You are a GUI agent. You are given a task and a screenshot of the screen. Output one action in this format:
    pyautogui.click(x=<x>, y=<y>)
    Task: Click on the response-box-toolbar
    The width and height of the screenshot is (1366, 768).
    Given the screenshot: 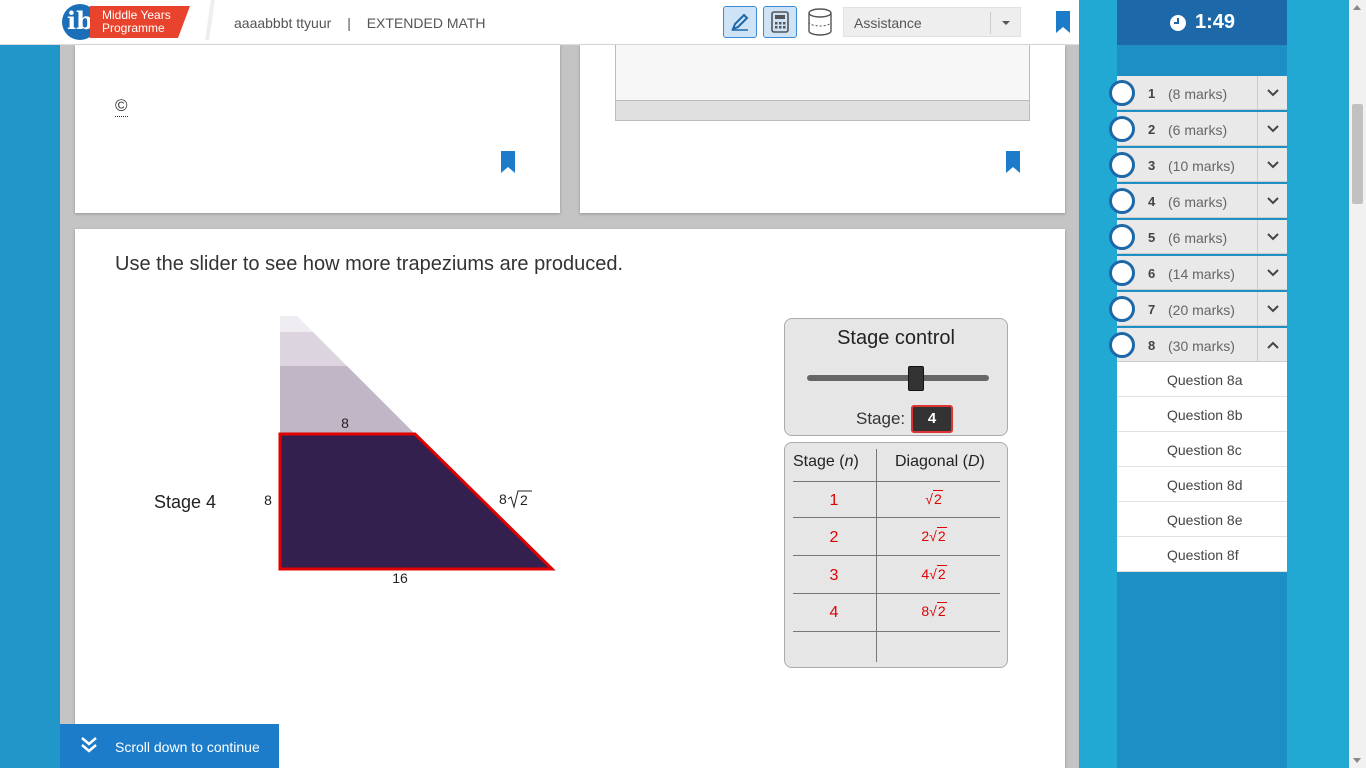 What is the action you would take?
    pyautogui.click(x=822, y=110)
    